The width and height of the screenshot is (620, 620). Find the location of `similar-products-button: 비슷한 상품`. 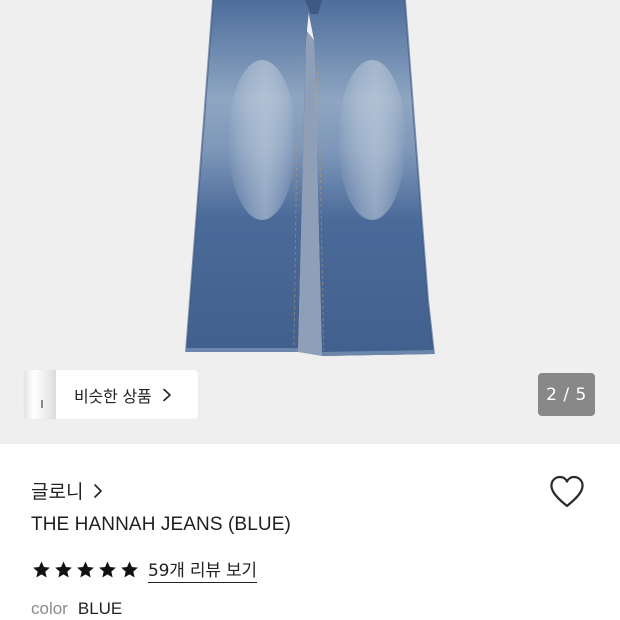

similar-products-button: 비슷한 상품 is located at coordinates (111, 394).